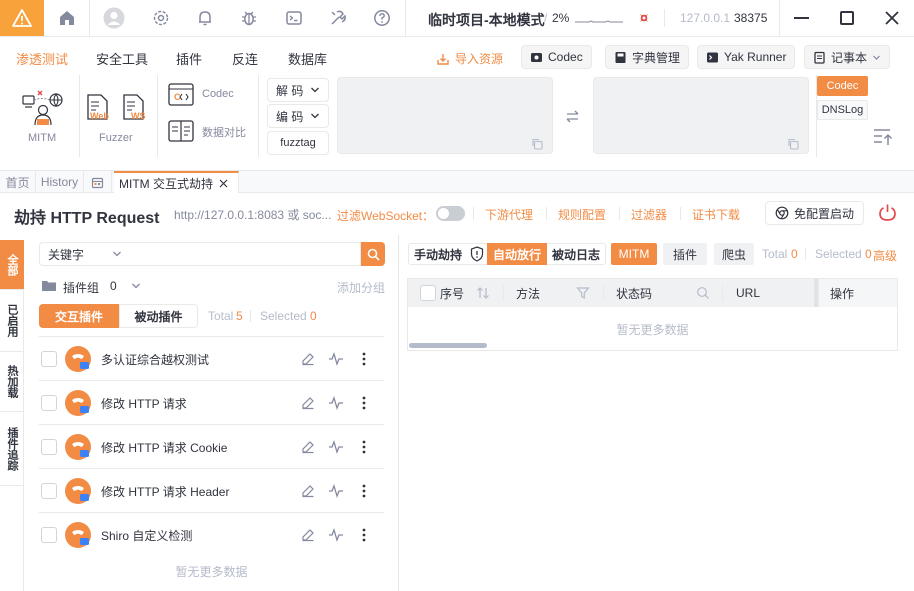 The image size is (914, 591). I want to click on filter-icon, so click(583, 293).